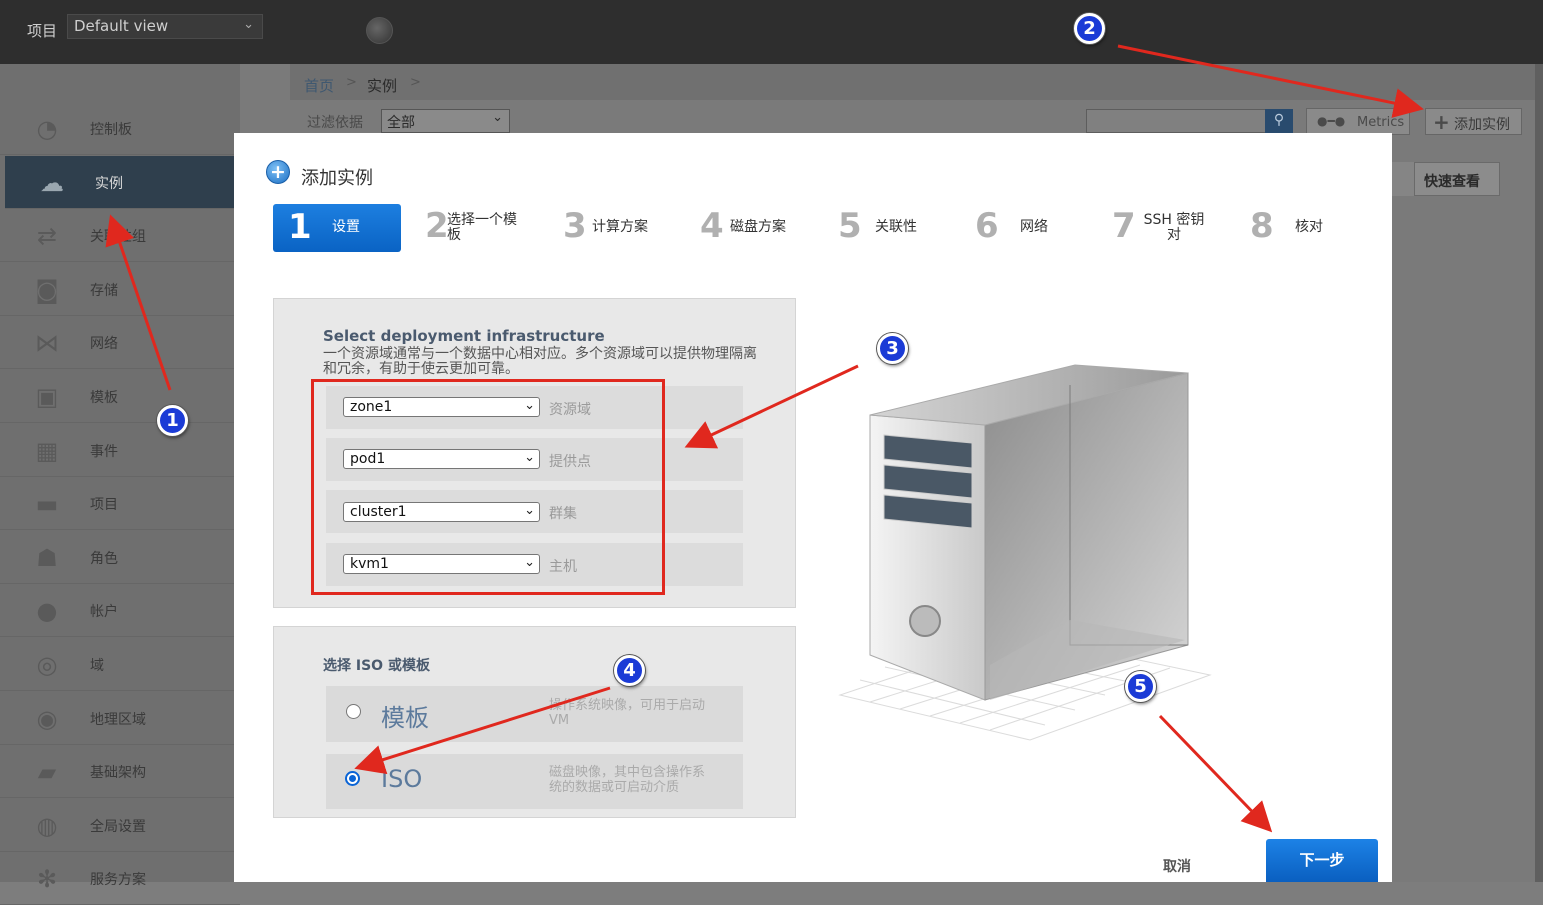  What do you see at coordinates (97, 666) in the screenshot?
I see `sidebar-item-label: 域` at bounding box center [97, 666].